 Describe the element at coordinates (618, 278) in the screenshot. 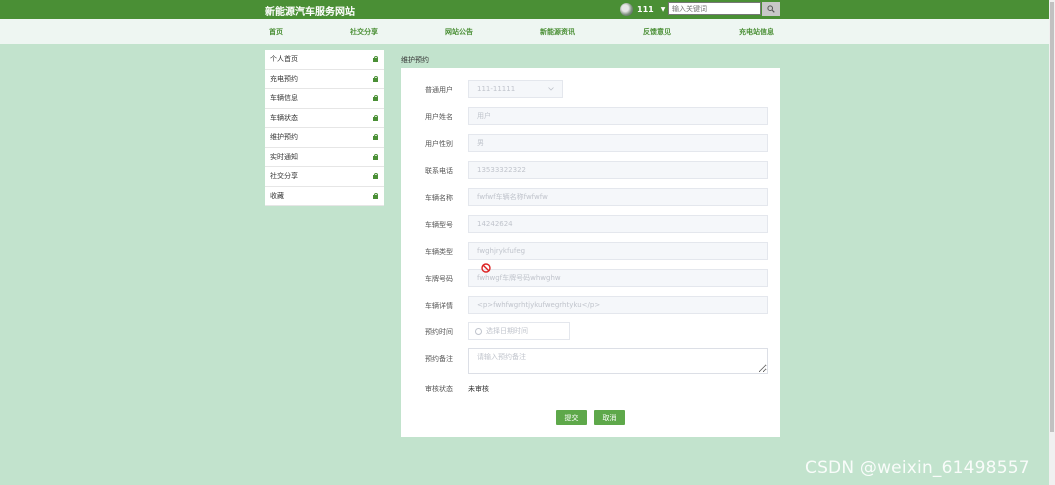

I see `plate-field: fwhwgf车牌号码whwghw` at that location.